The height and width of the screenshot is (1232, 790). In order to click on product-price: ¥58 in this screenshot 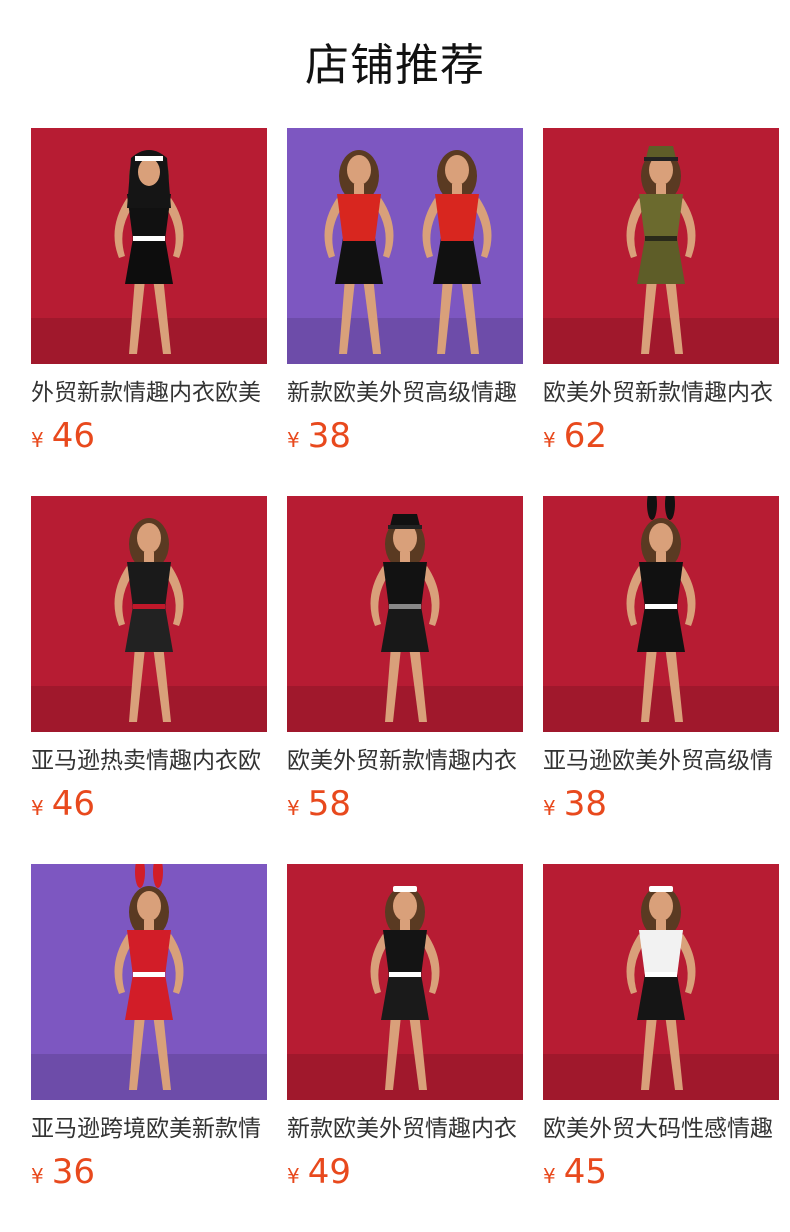, I will do `click(319, 804)`.